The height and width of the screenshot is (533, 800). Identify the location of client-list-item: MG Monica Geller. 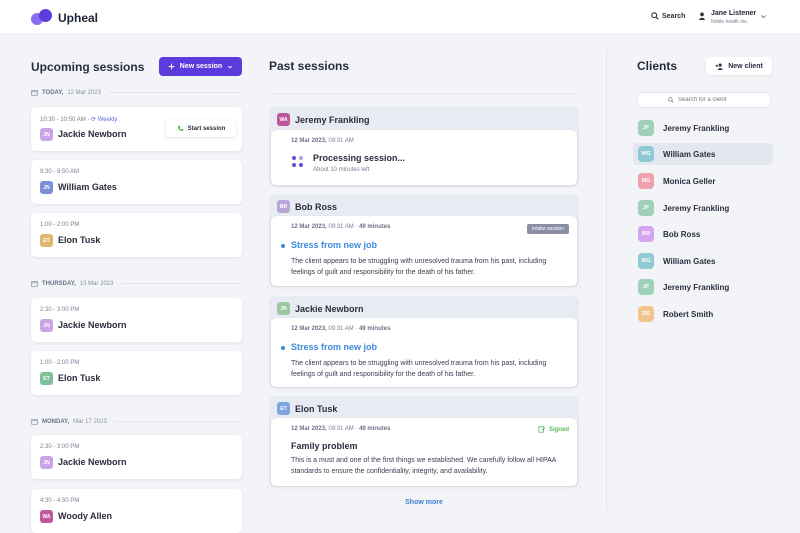
(703, 181).